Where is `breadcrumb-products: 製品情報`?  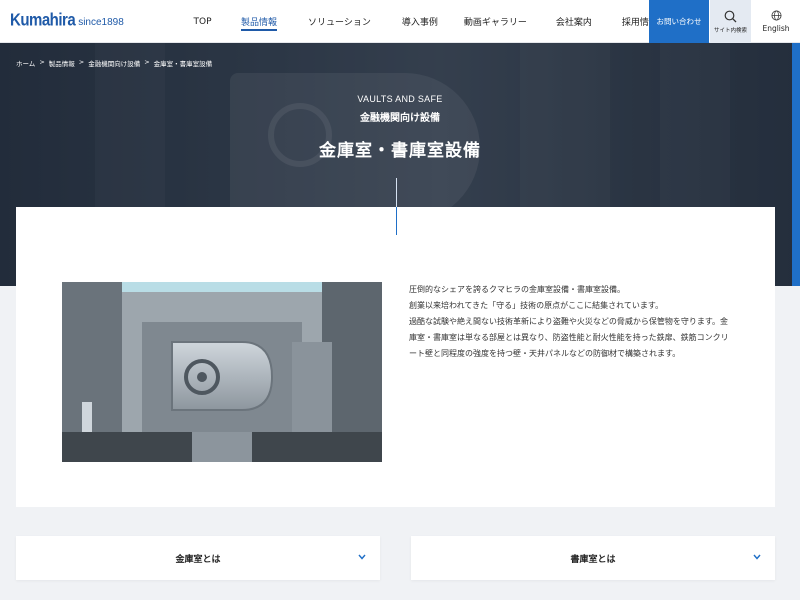 breadcrumb-products: 製品情報 is located at coordinates (62, 63).